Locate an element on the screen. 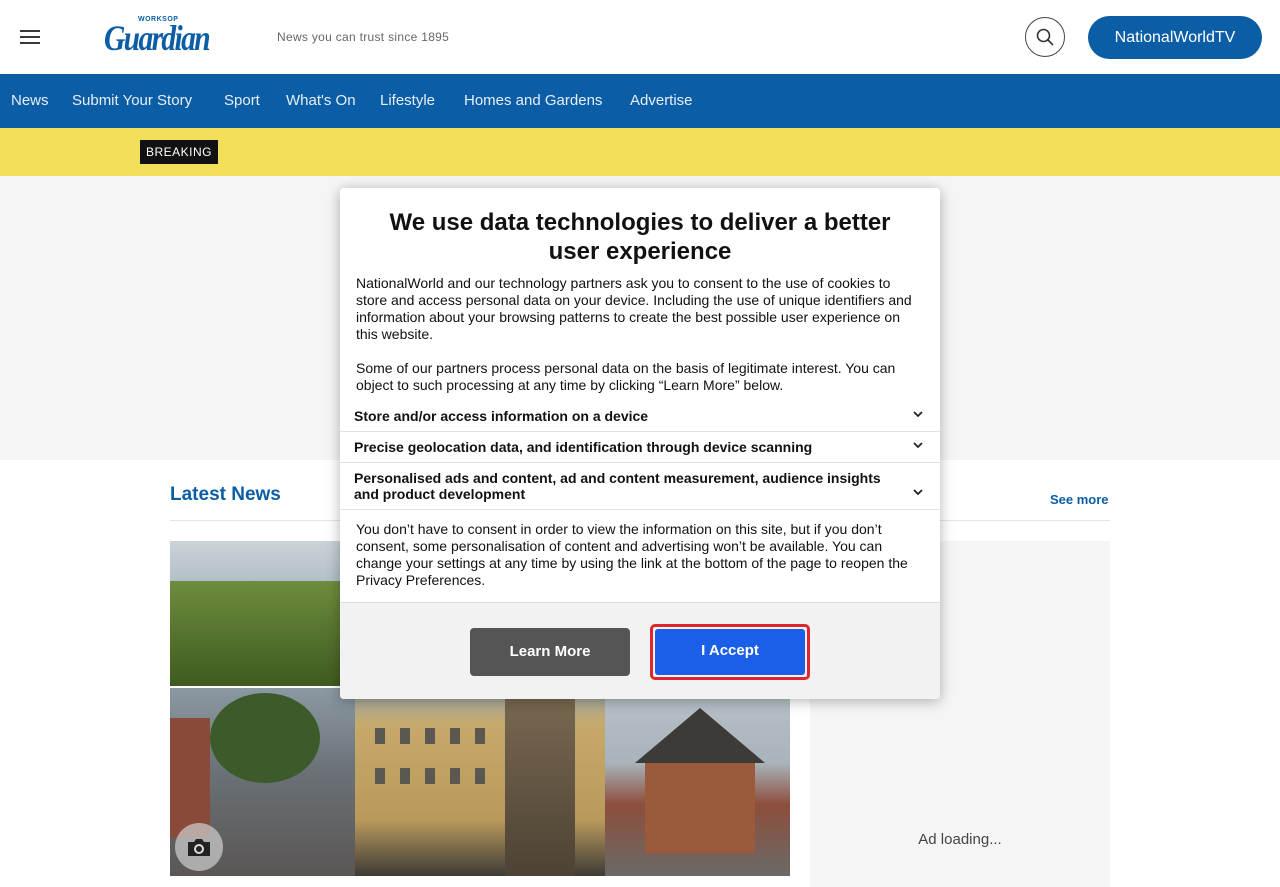 The height and width of the screenshot is (887, 1280). nav-item-whats-on: What's On is located at coordinates (321, 100).